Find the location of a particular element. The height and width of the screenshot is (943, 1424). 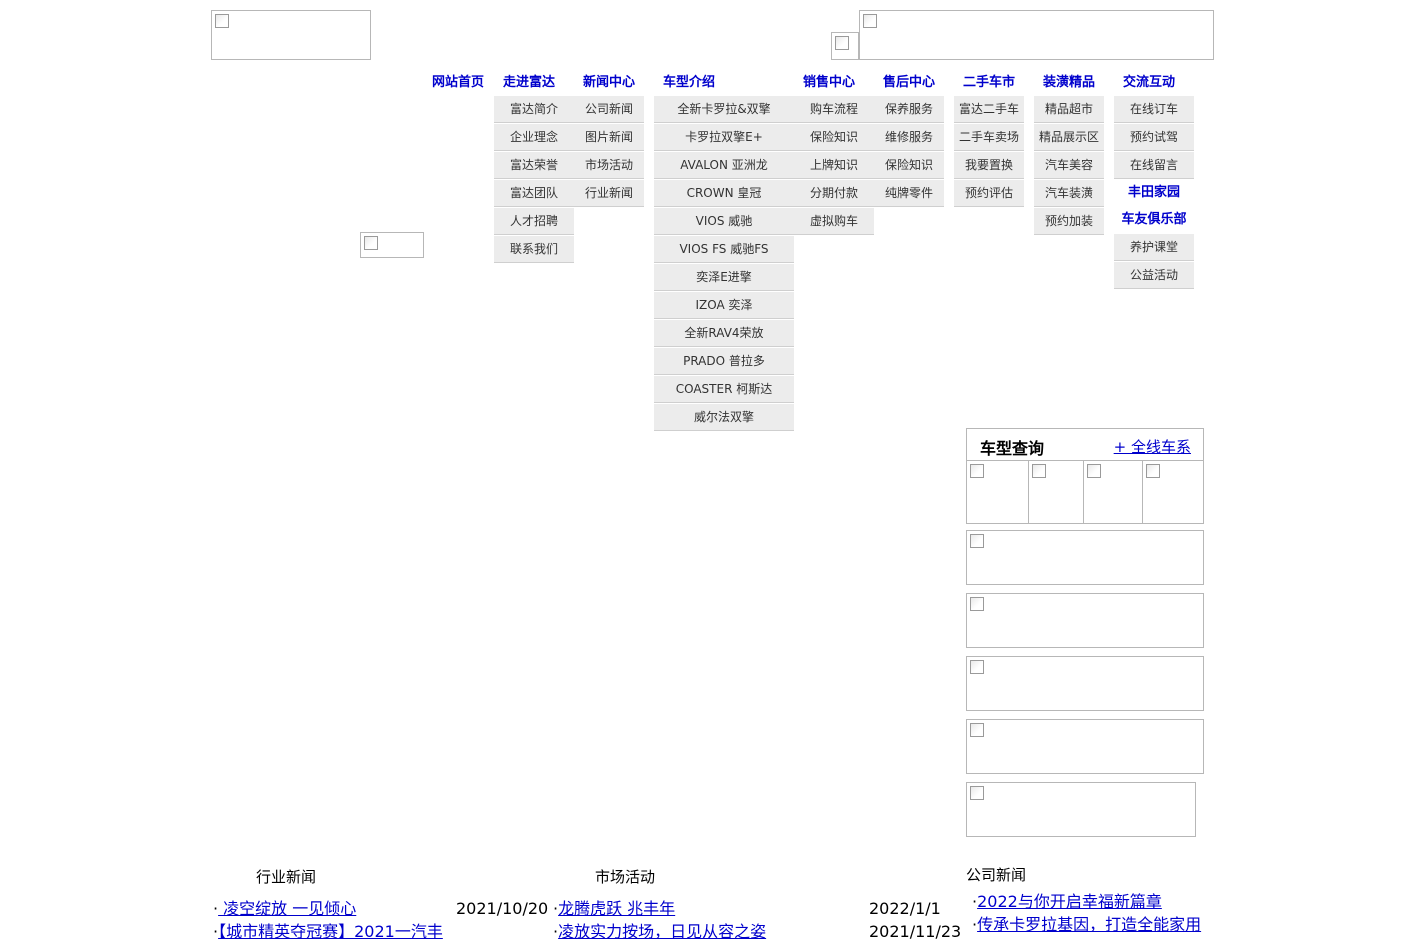

list-item: · 凌空绽放 一见倾心 is located at coordinates (285, 908).